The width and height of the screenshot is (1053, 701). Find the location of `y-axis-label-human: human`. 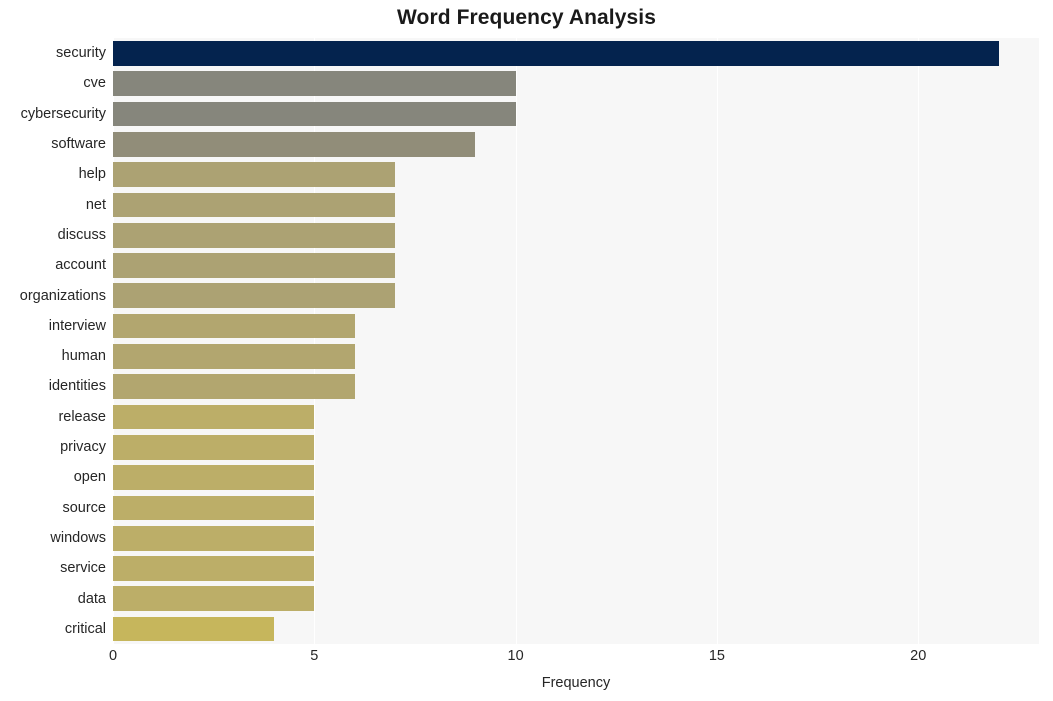

y-axis-label-human: human is located at coordinates (83, 356).